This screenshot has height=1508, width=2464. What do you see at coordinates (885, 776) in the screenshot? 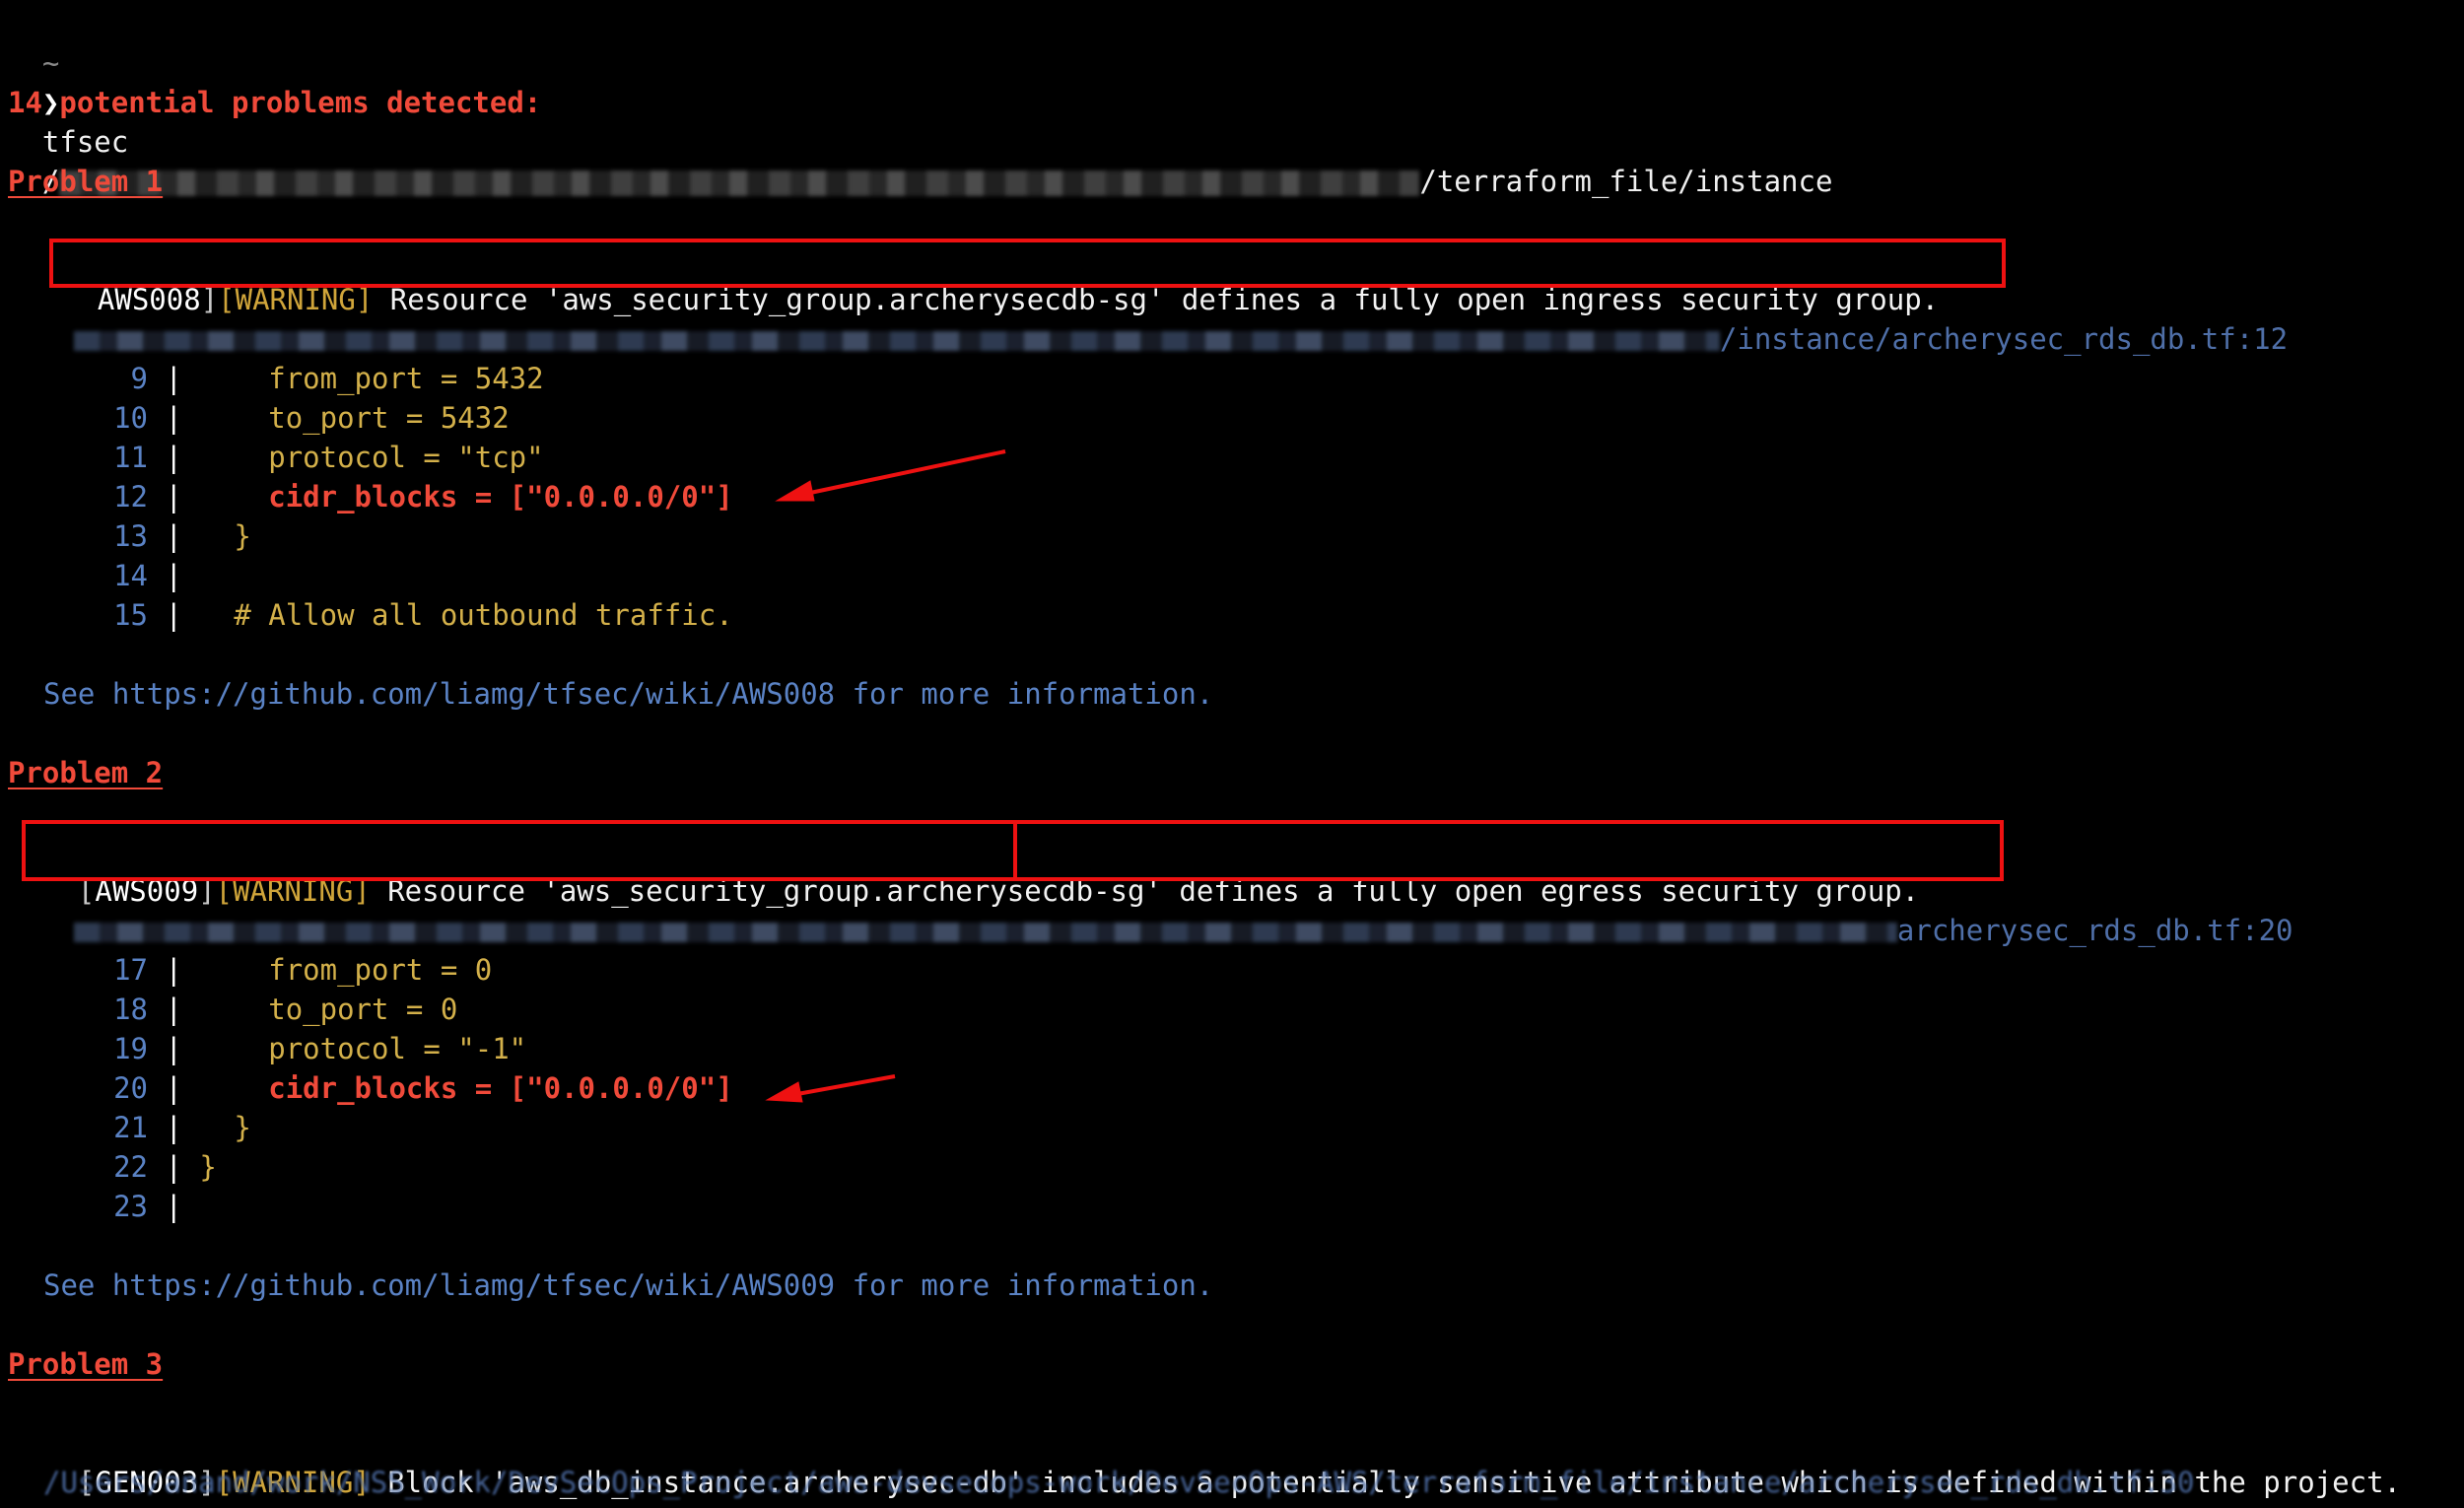
I see `annotation-arrows` at bounding box center [885, 776].